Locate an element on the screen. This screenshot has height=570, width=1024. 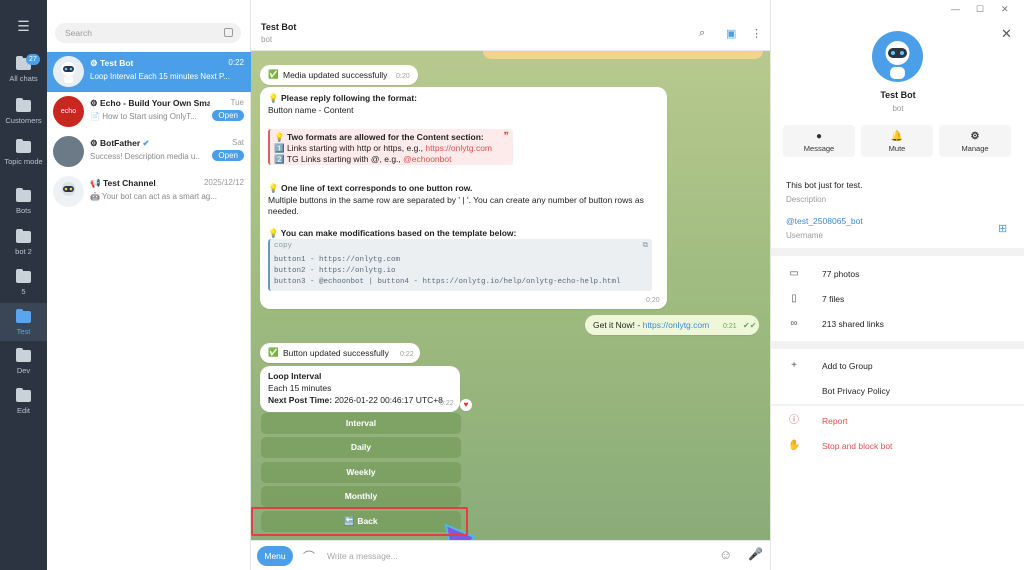
folder-bots: Bots is located at coordinates (23, 203).